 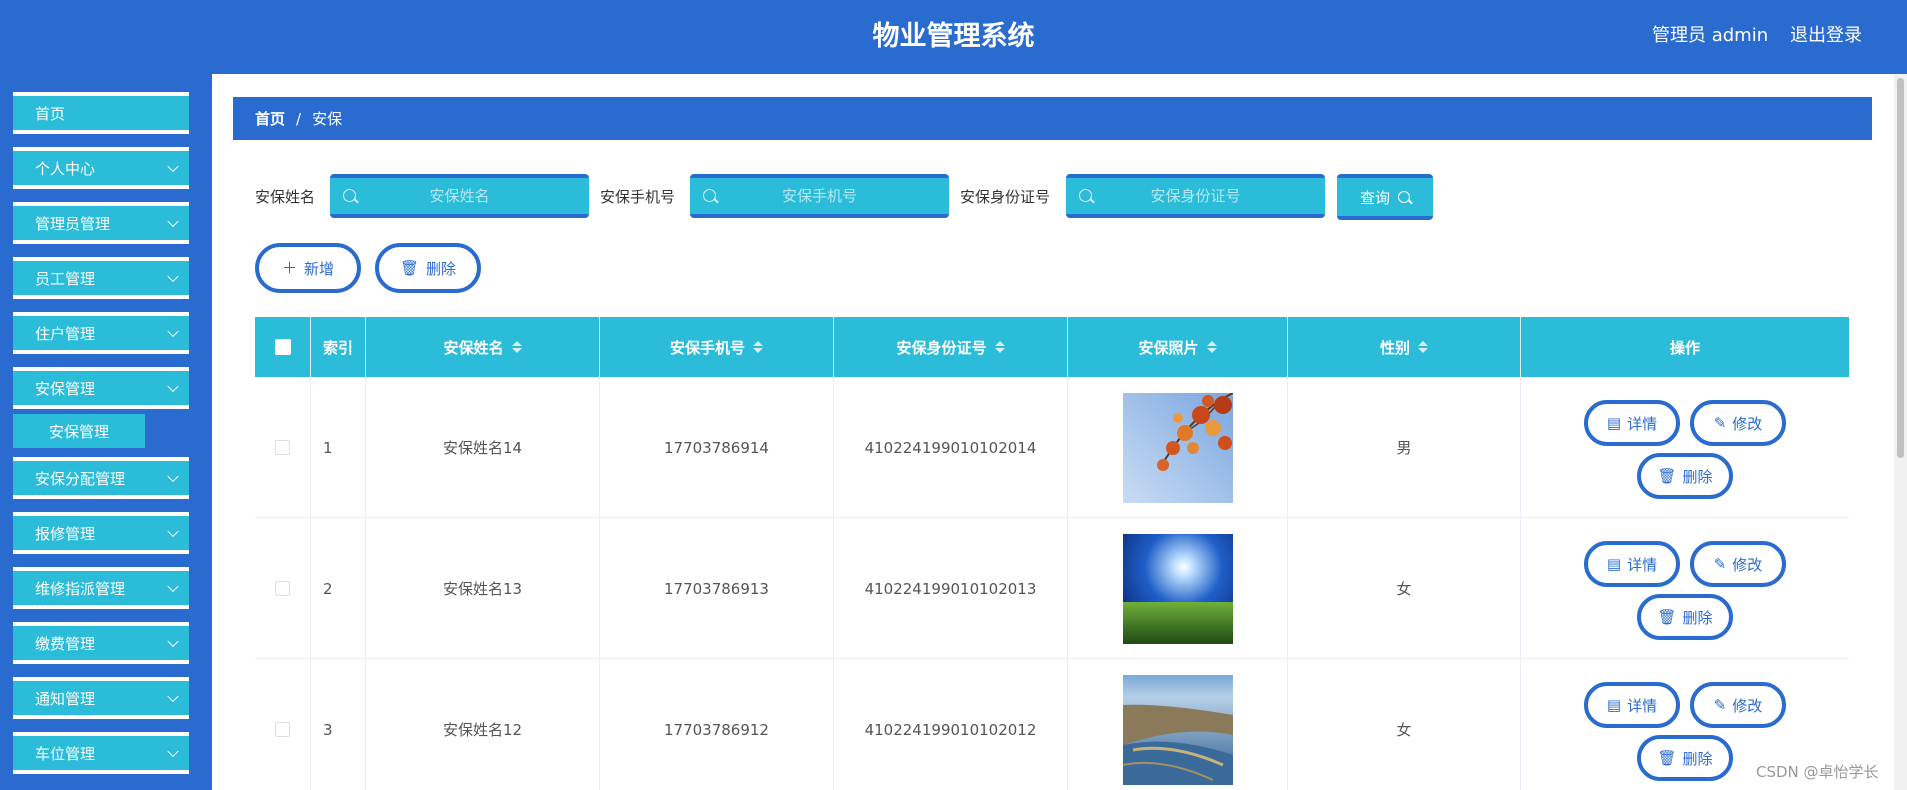 What do you see at coordinates (285, 197) in the screenshot?
I see `search-name-label: 安保姓名` at bounding box center [285, 197].